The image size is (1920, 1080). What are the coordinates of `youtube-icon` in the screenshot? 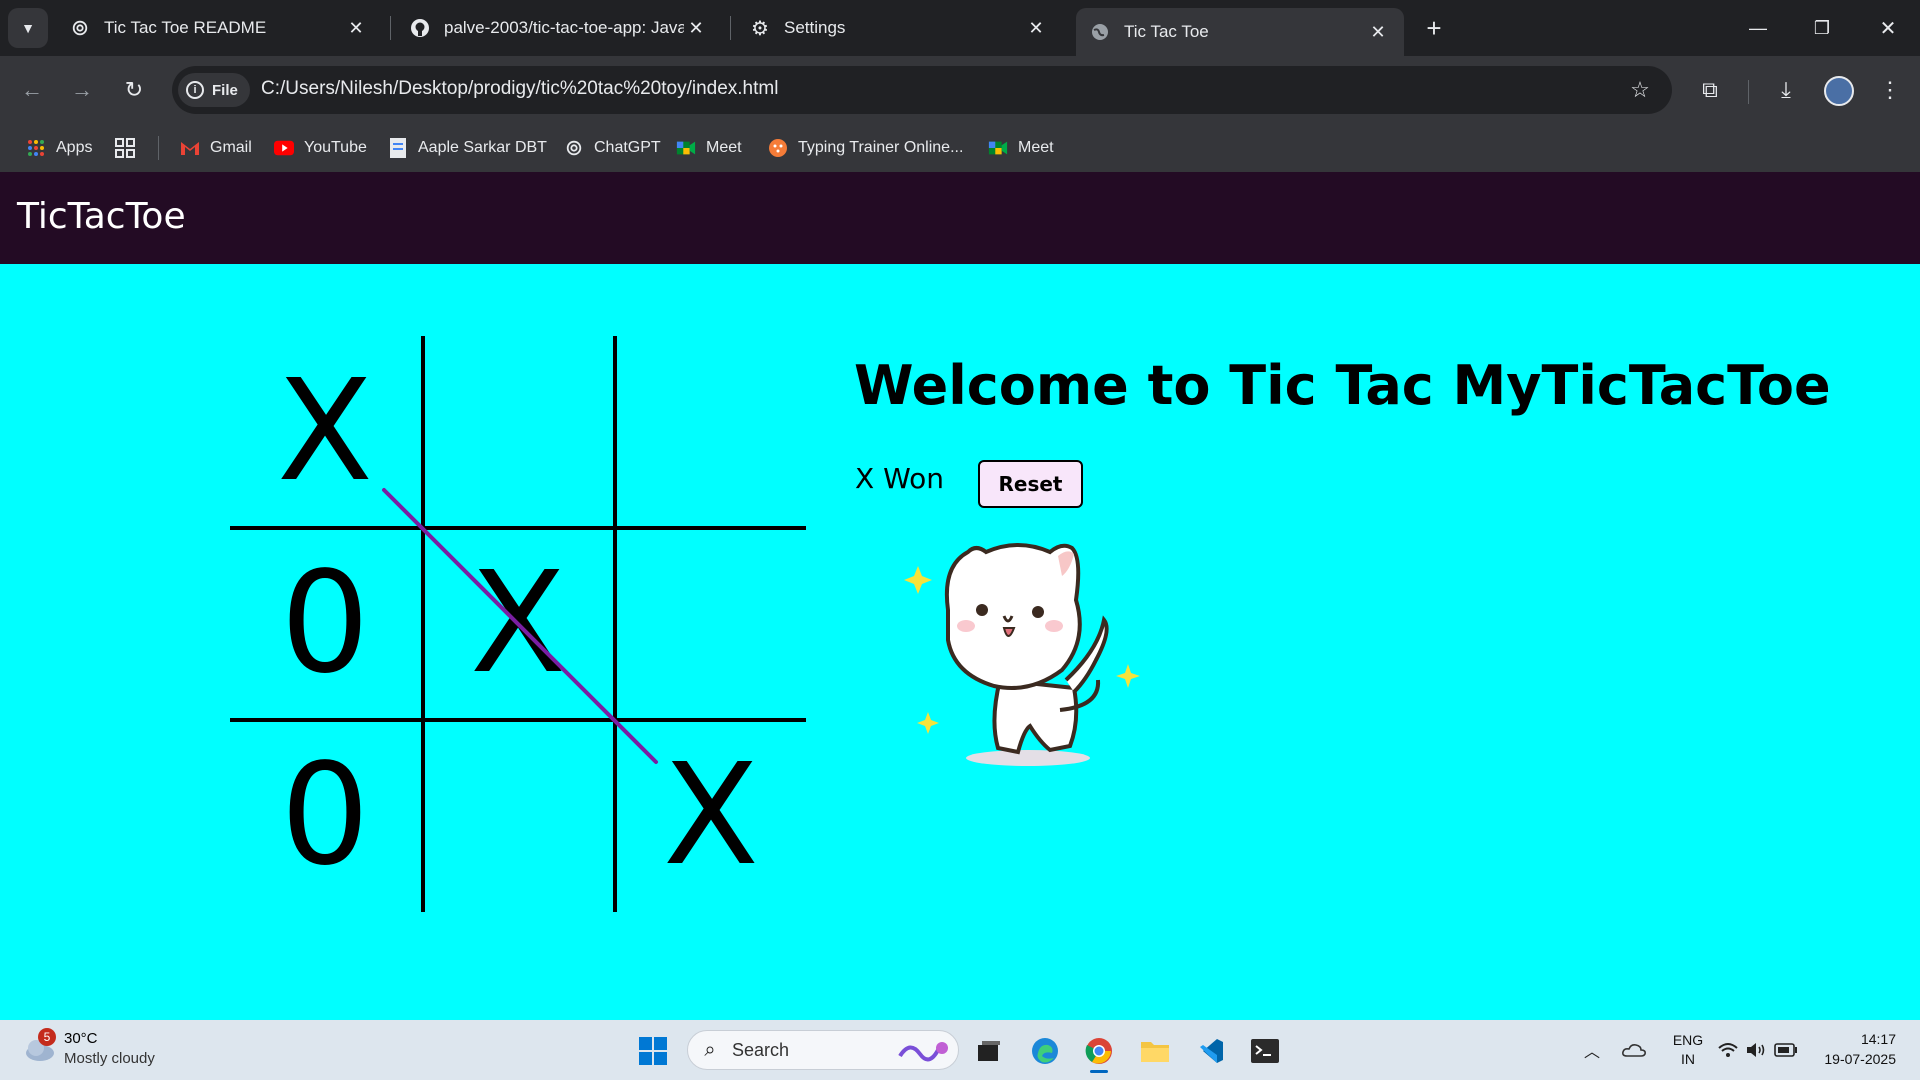 It's located at (284, 148).